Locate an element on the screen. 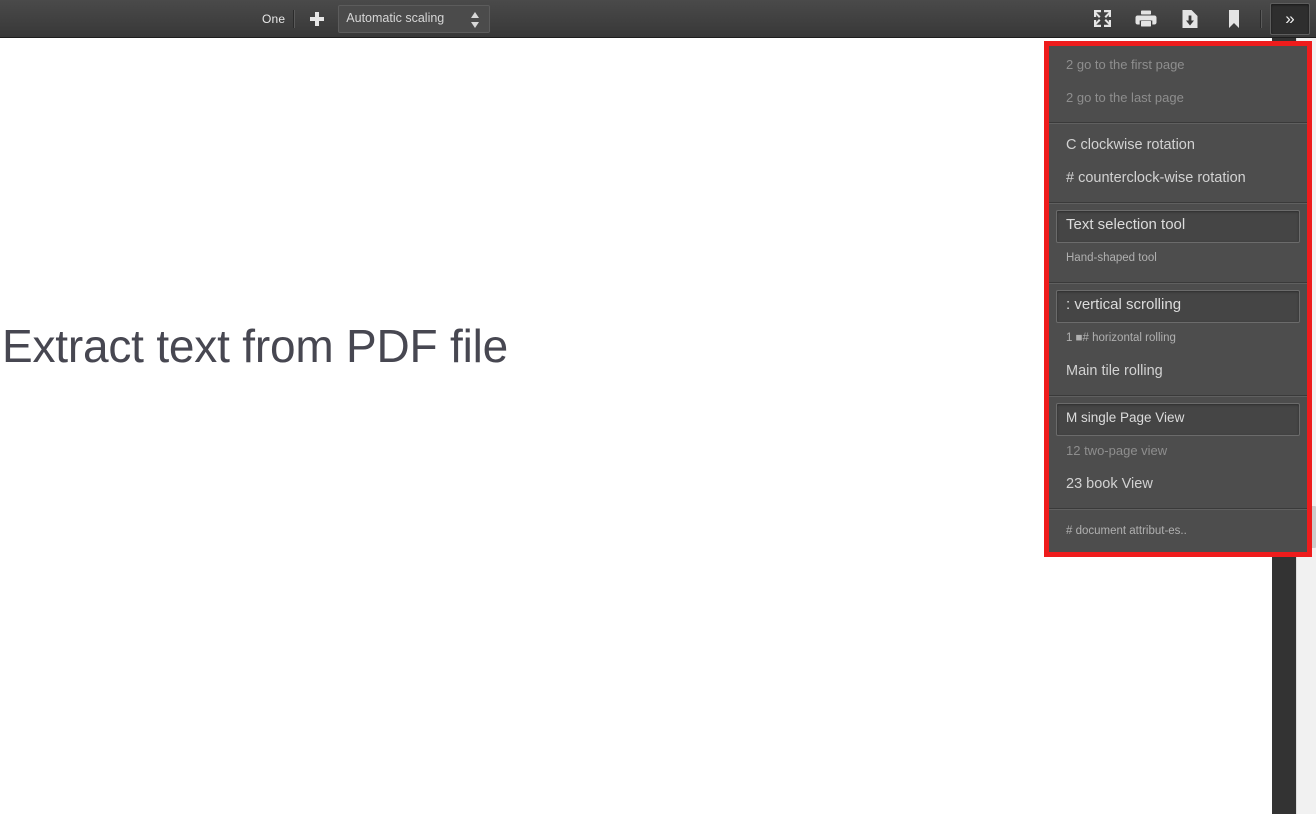 Image resolution: width=1316 pixels, height=814 pixels. plus-icon is located at coordinates (317, 18).